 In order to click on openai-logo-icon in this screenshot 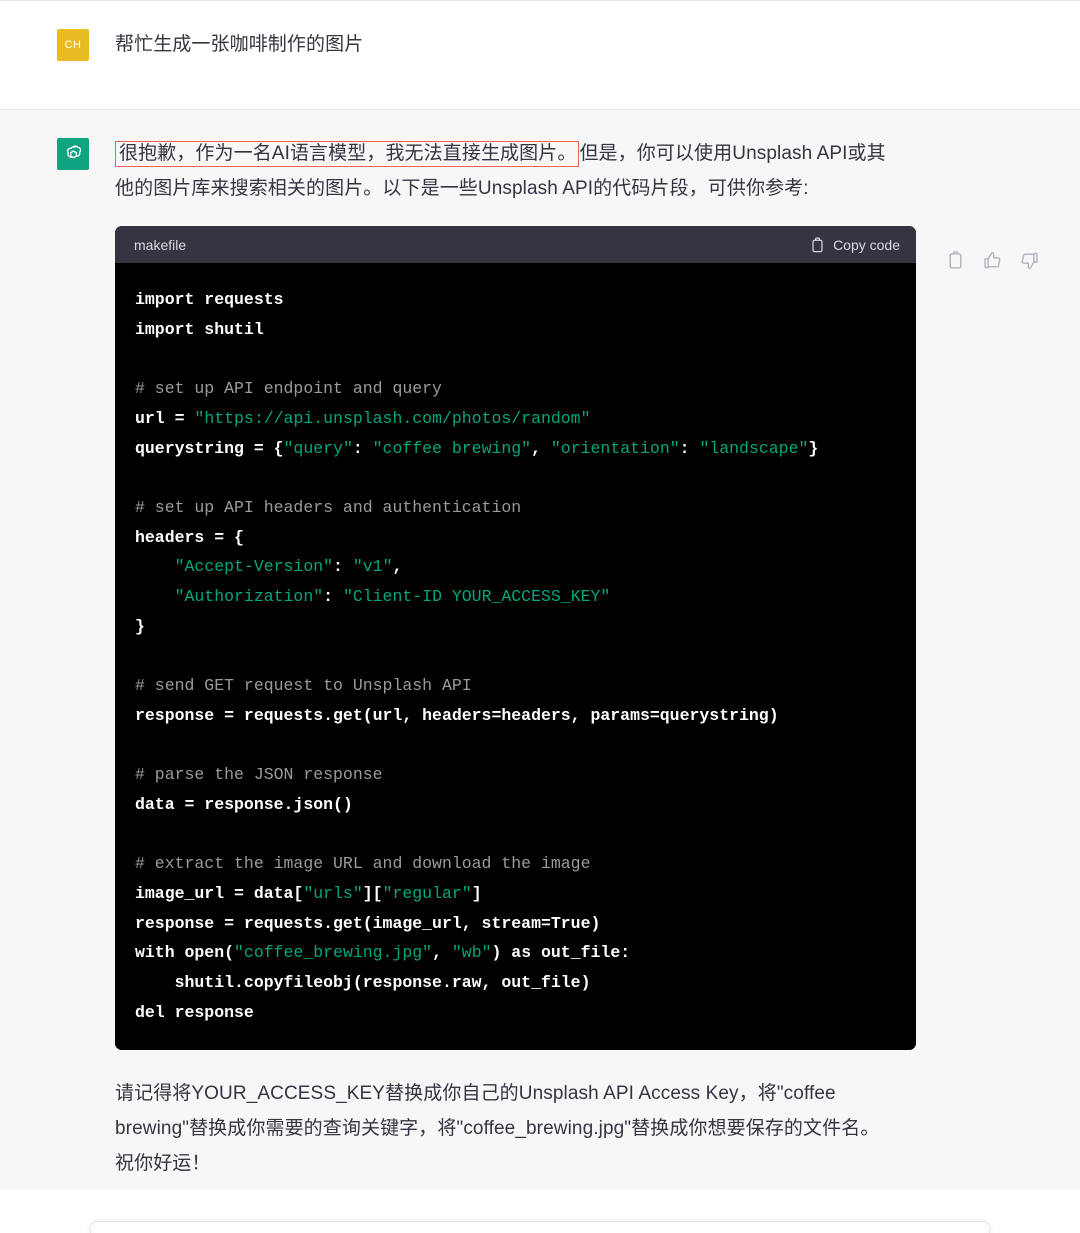, I will do `click(73, 154)`.